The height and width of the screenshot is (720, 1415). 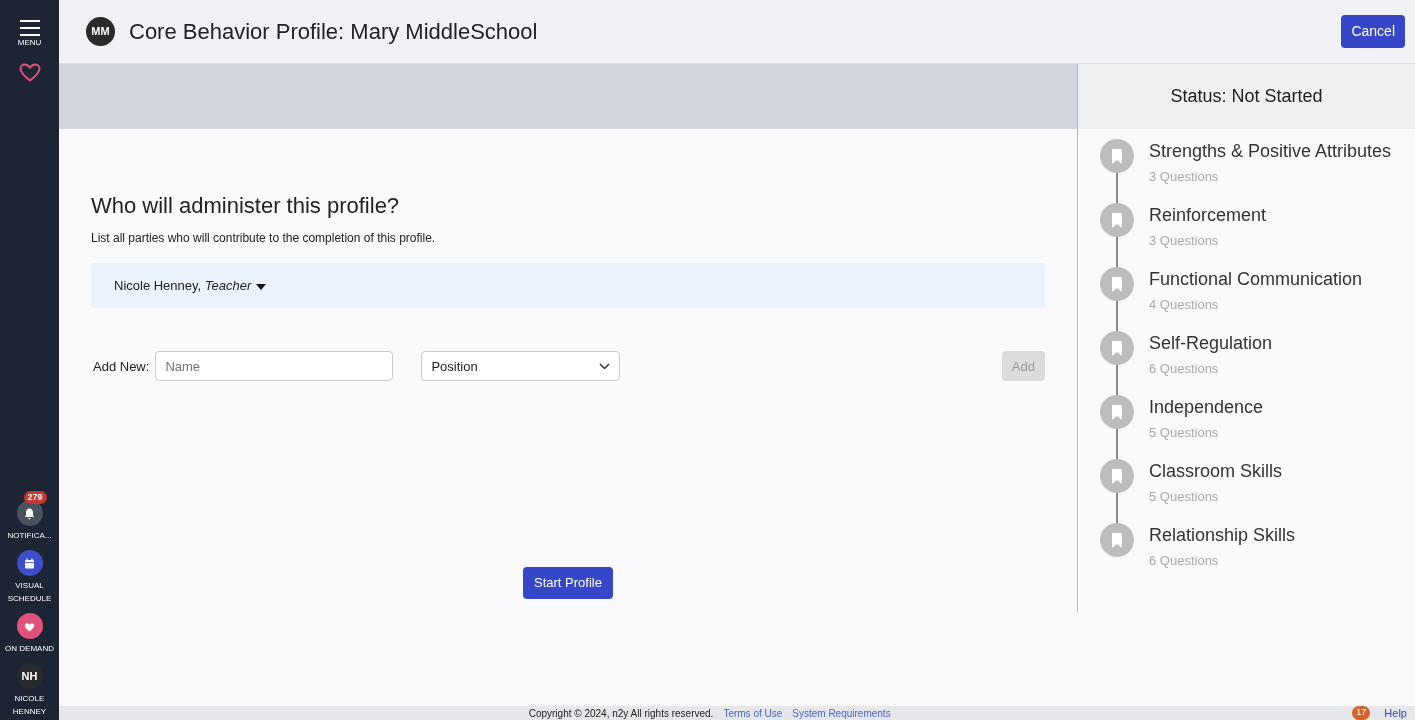 I want to click on menu-icon, so click(x=29, y=28).